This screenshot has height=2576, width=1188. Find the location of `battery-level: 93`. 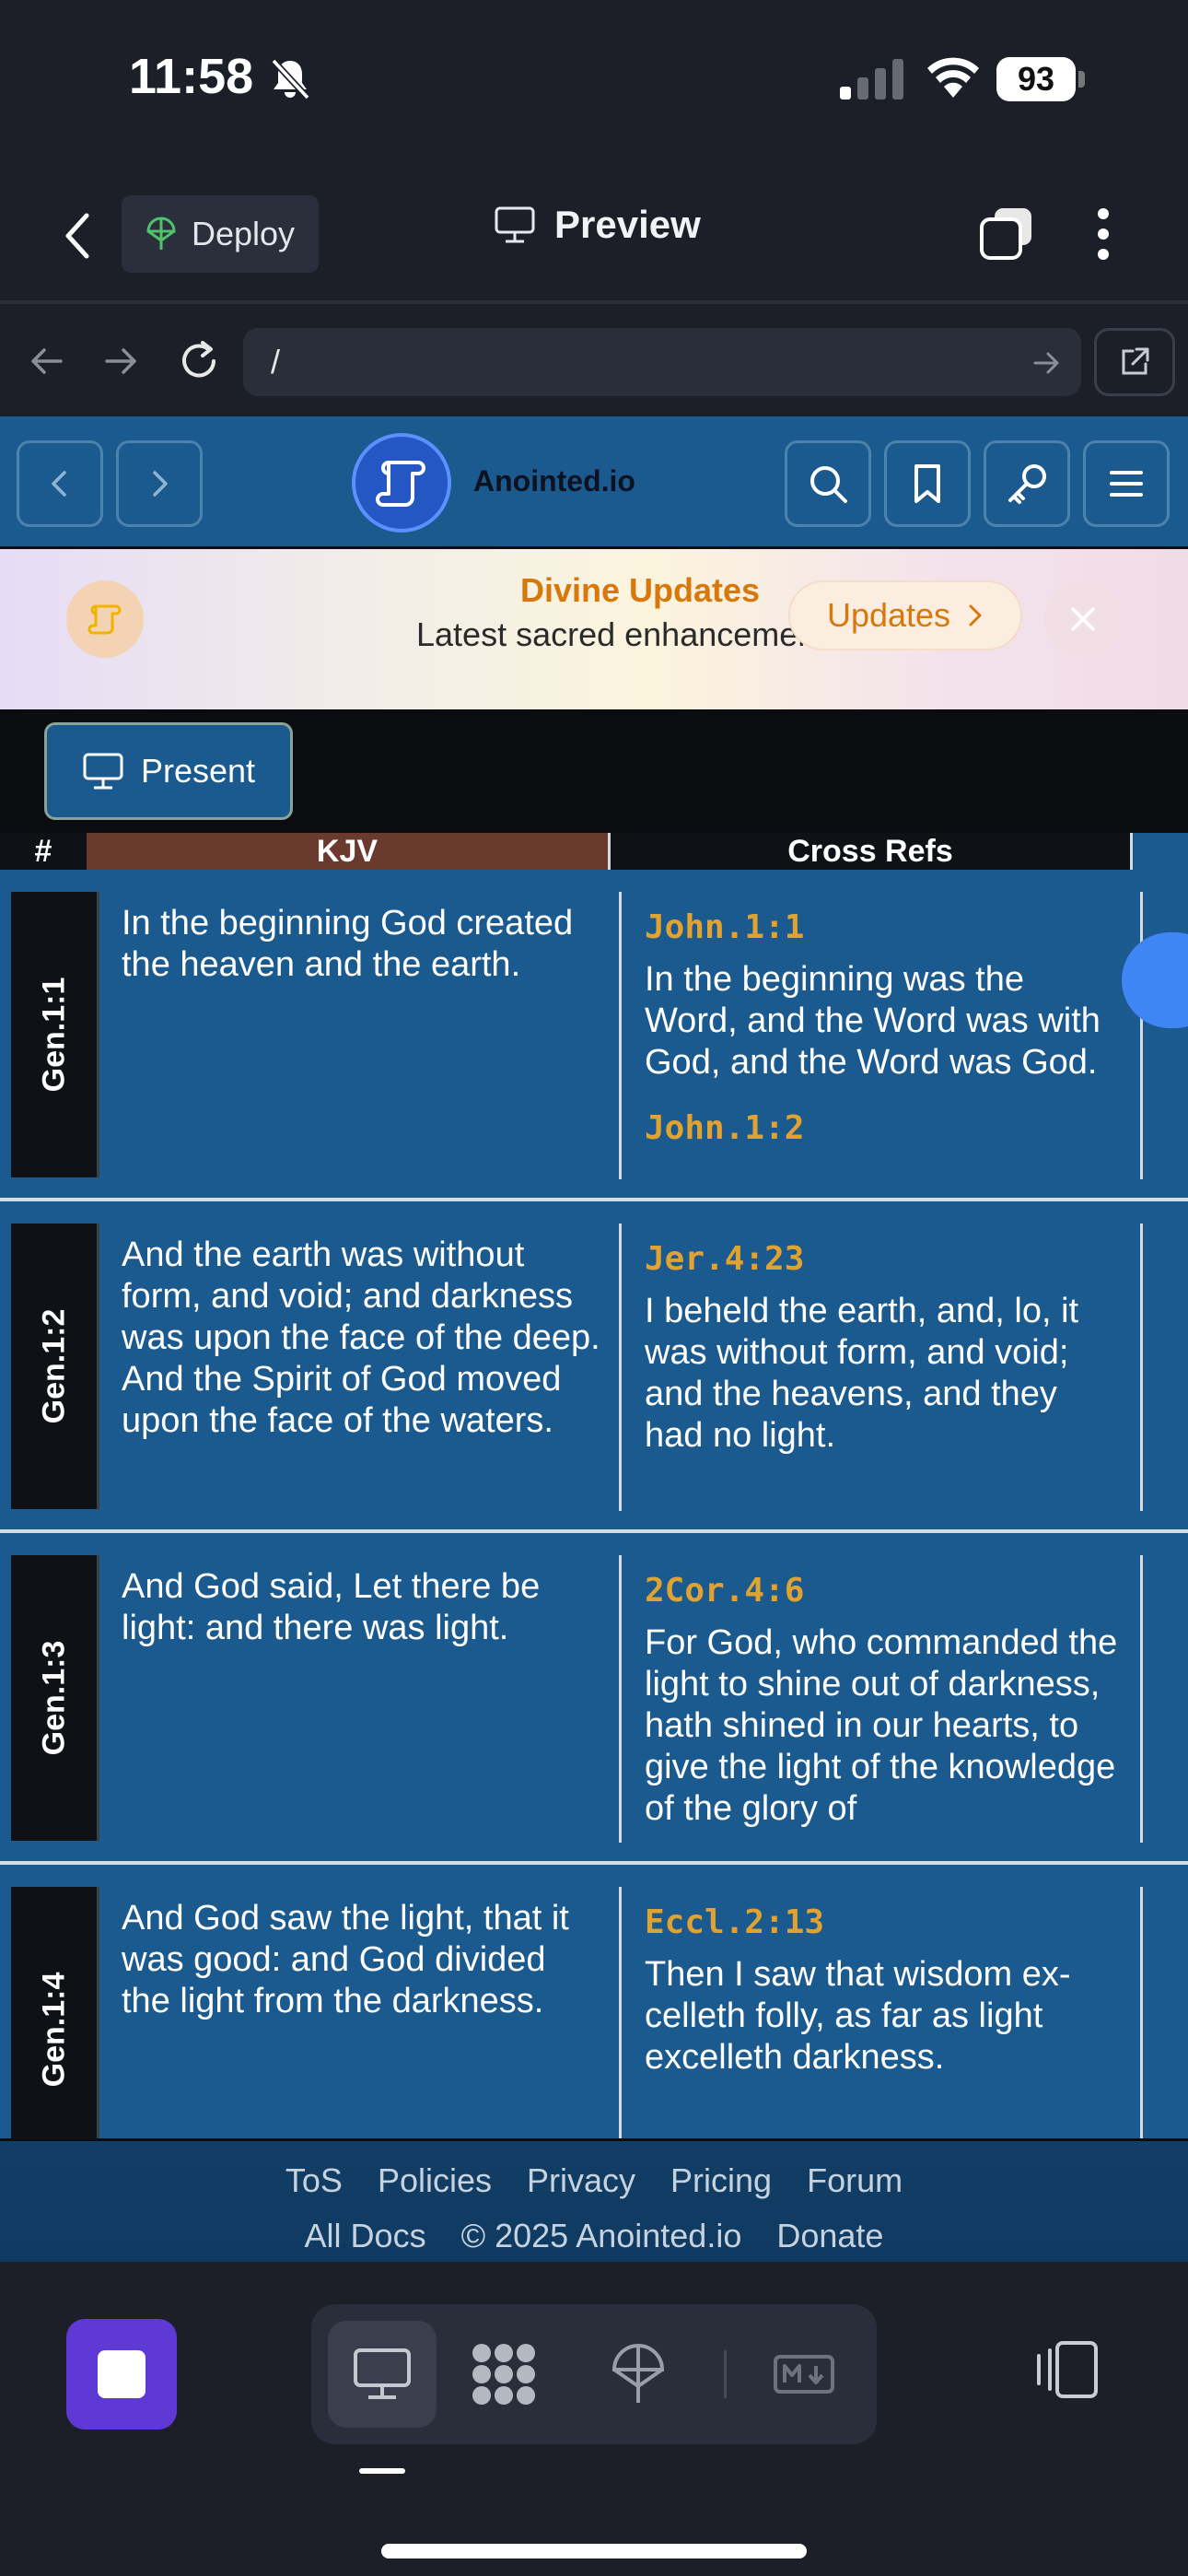

battery-level: 93 is located at coordinates (1036, 79).